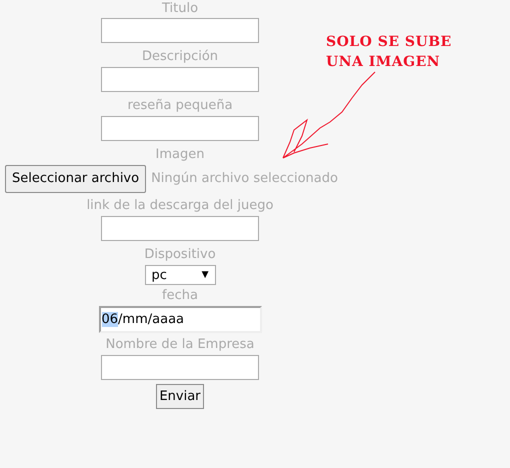 The image size is (510, 468). Describe the element at coordinates (180, 319) in the screenshot. I see `date-field: 06/mm/aaaa` at that location.